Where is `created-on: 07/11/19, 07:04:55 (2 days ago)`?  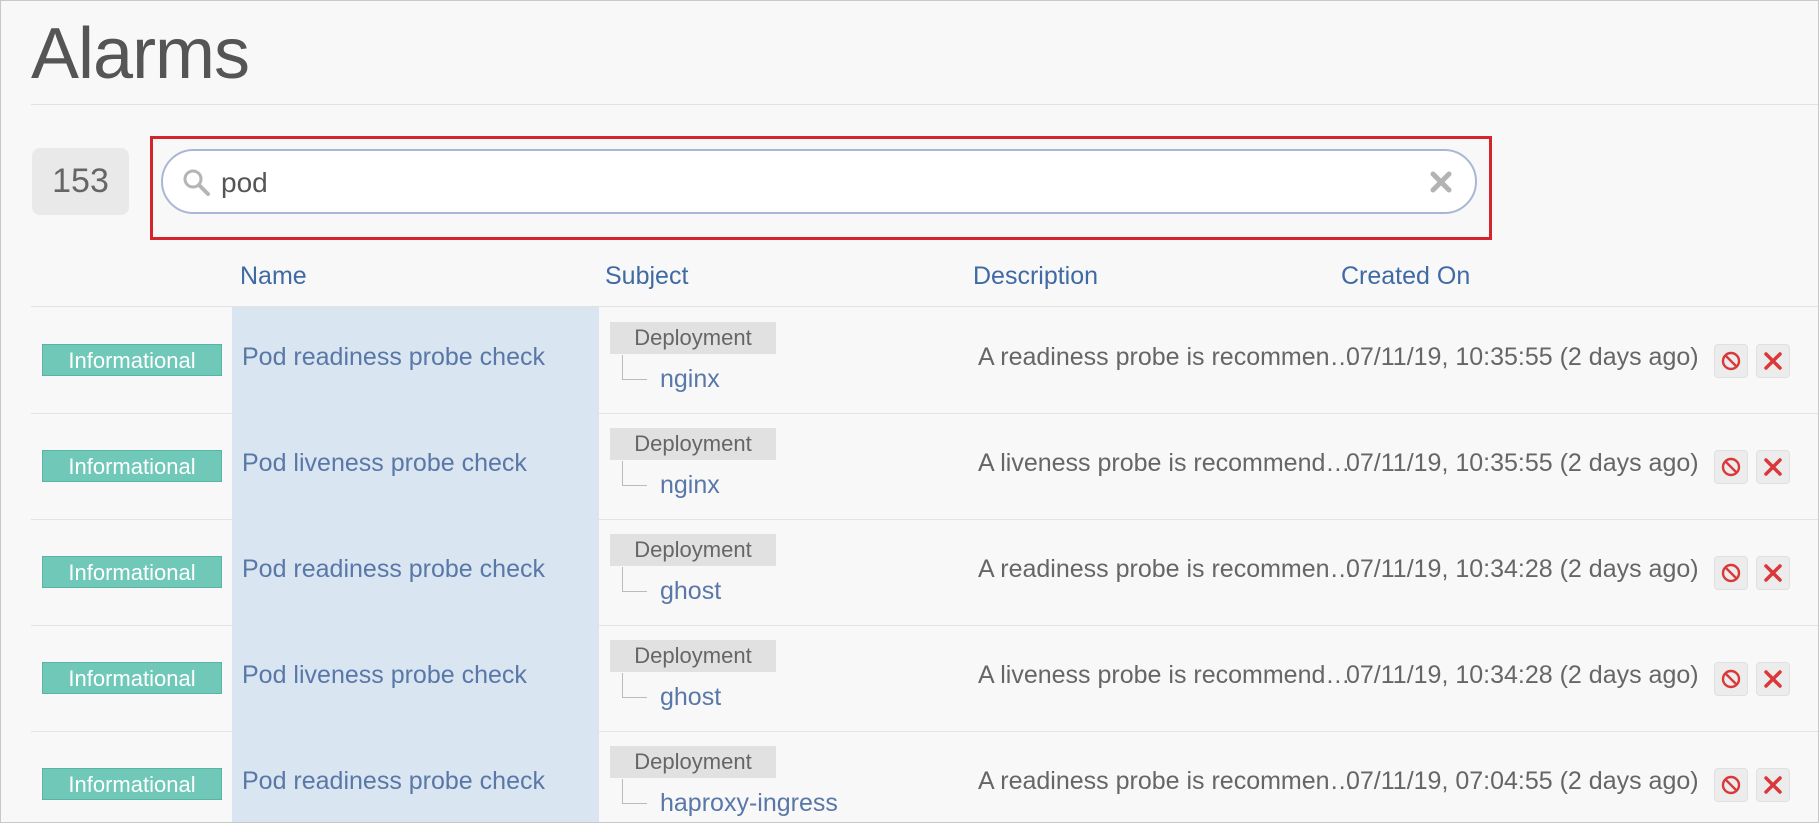 created-on: 07/11/19, 07:04:55 (2 days ago) is located at coordinates (1522, 781).